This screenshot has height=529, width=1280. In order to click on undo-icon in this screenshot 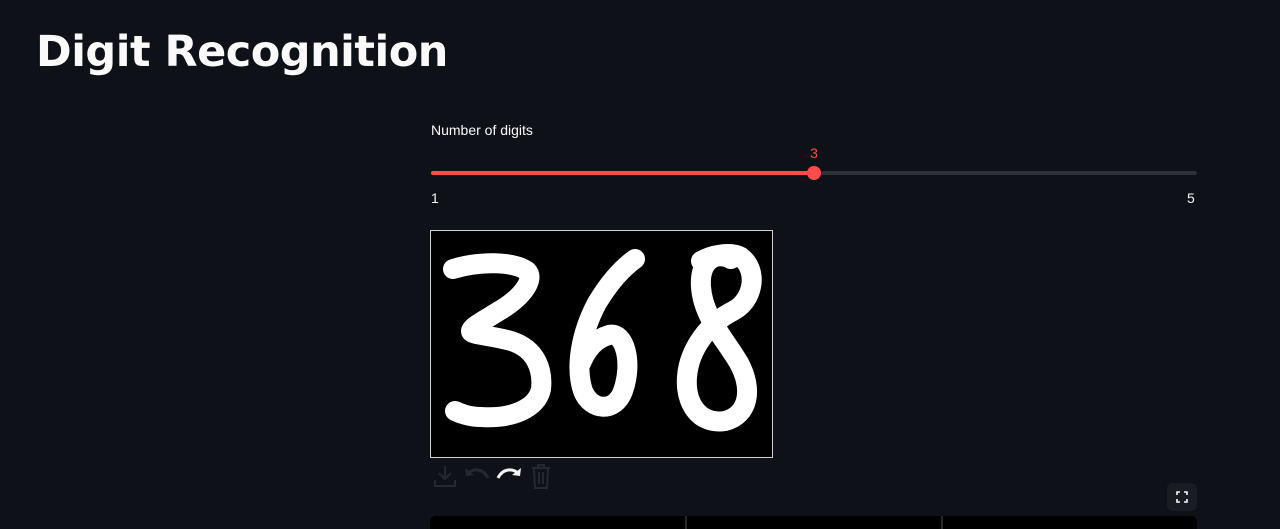, I will do `click(477, 473)`.